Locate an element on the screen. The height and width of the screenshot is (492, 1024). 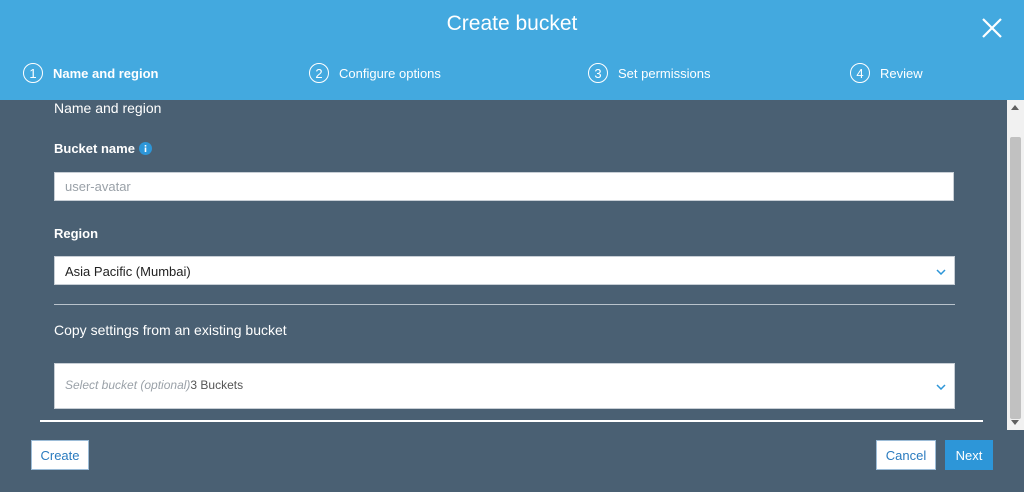
step-set-permissions: 3 Set permissions is located at coordinates (649, 73).